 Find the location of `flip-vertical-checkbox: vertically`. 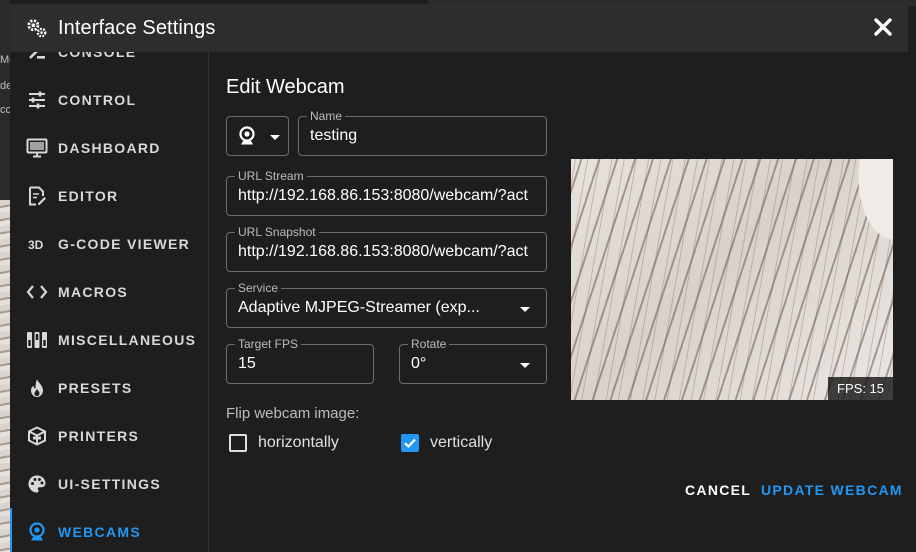

flip-vertical-checkbox: vertically is located at coordinates (446, 443).